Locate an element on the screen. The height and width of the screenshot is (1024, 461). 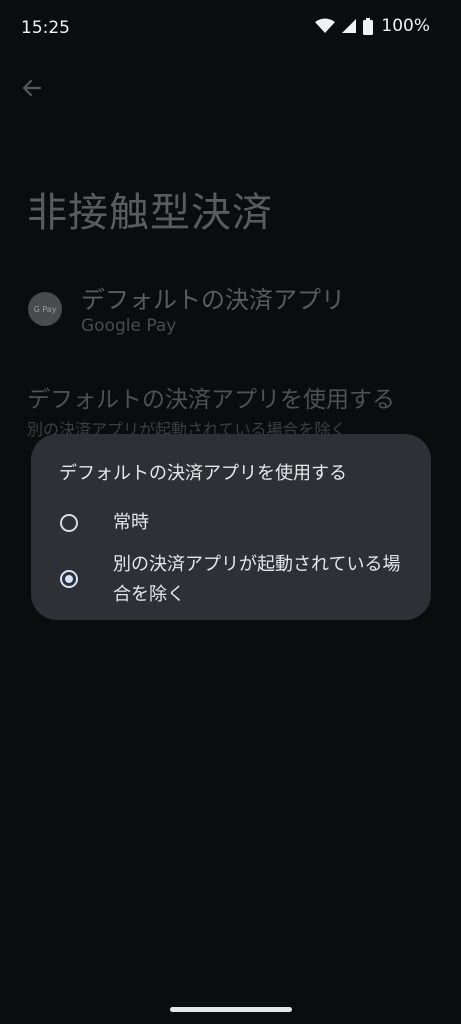
status-bar: 15:25 100% is located at coordinates (230, 28).